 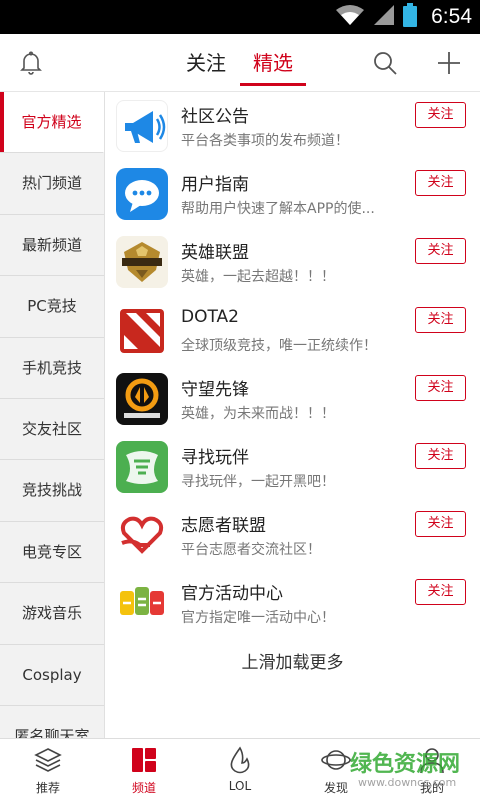 What do you see at coordinates (215, 185) in the screenshot?
I see `channel-name: 用户指南` at bounding box center [215, 185].